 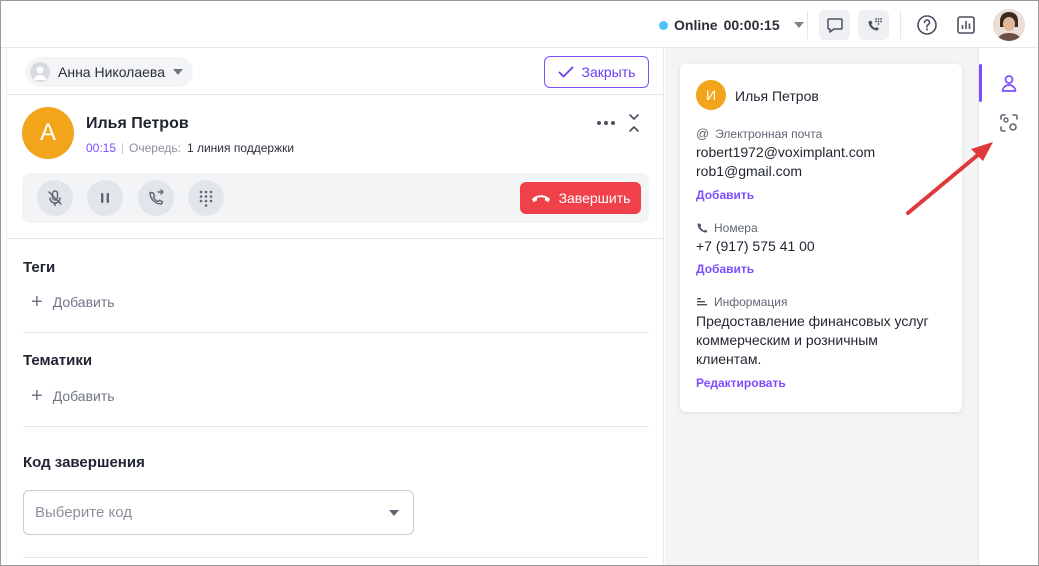 What do you see at coordinates (58, 360) in the screenshot?
I see `topics-title: Тематики` at bounding box center [58, 360].